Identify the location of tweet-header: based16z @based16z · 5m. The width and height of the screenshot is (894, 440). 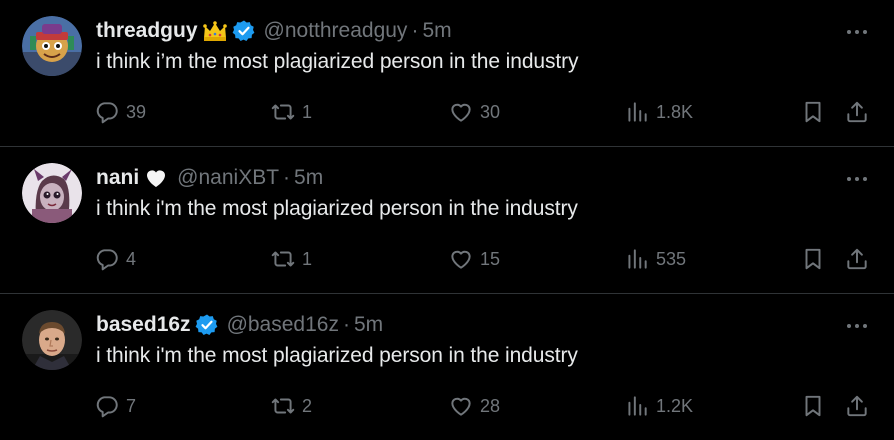
(239, 325).